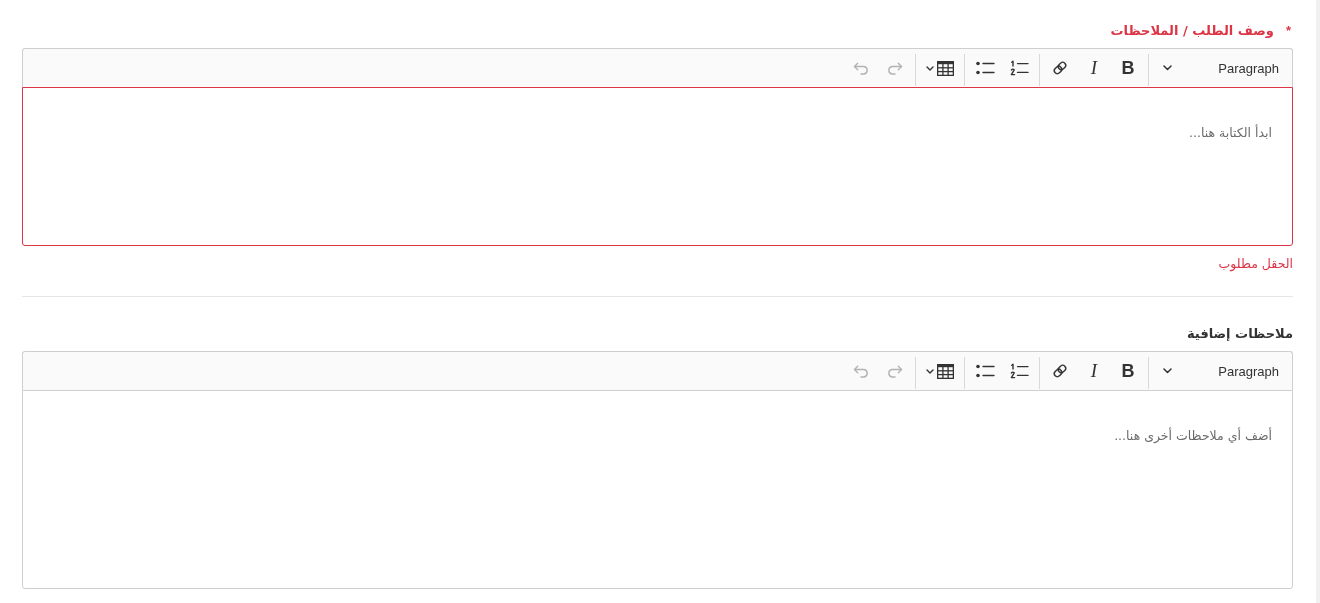 The height and width of the screenshot is (603, 1320). I want to click on field-label: ملاحظات إضافية, so click(1239, 333).